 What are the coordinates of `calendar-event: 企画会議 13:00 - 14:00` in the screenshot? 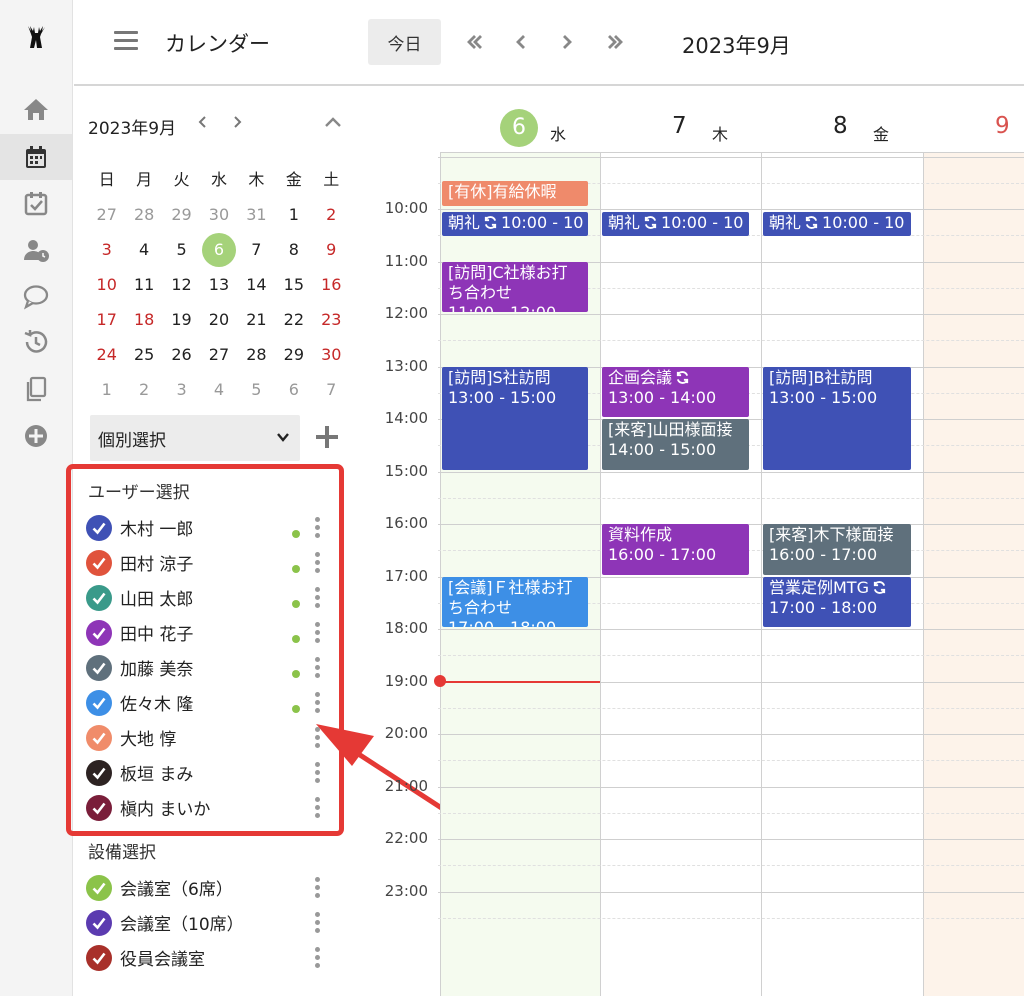 It's located at (675, 391).